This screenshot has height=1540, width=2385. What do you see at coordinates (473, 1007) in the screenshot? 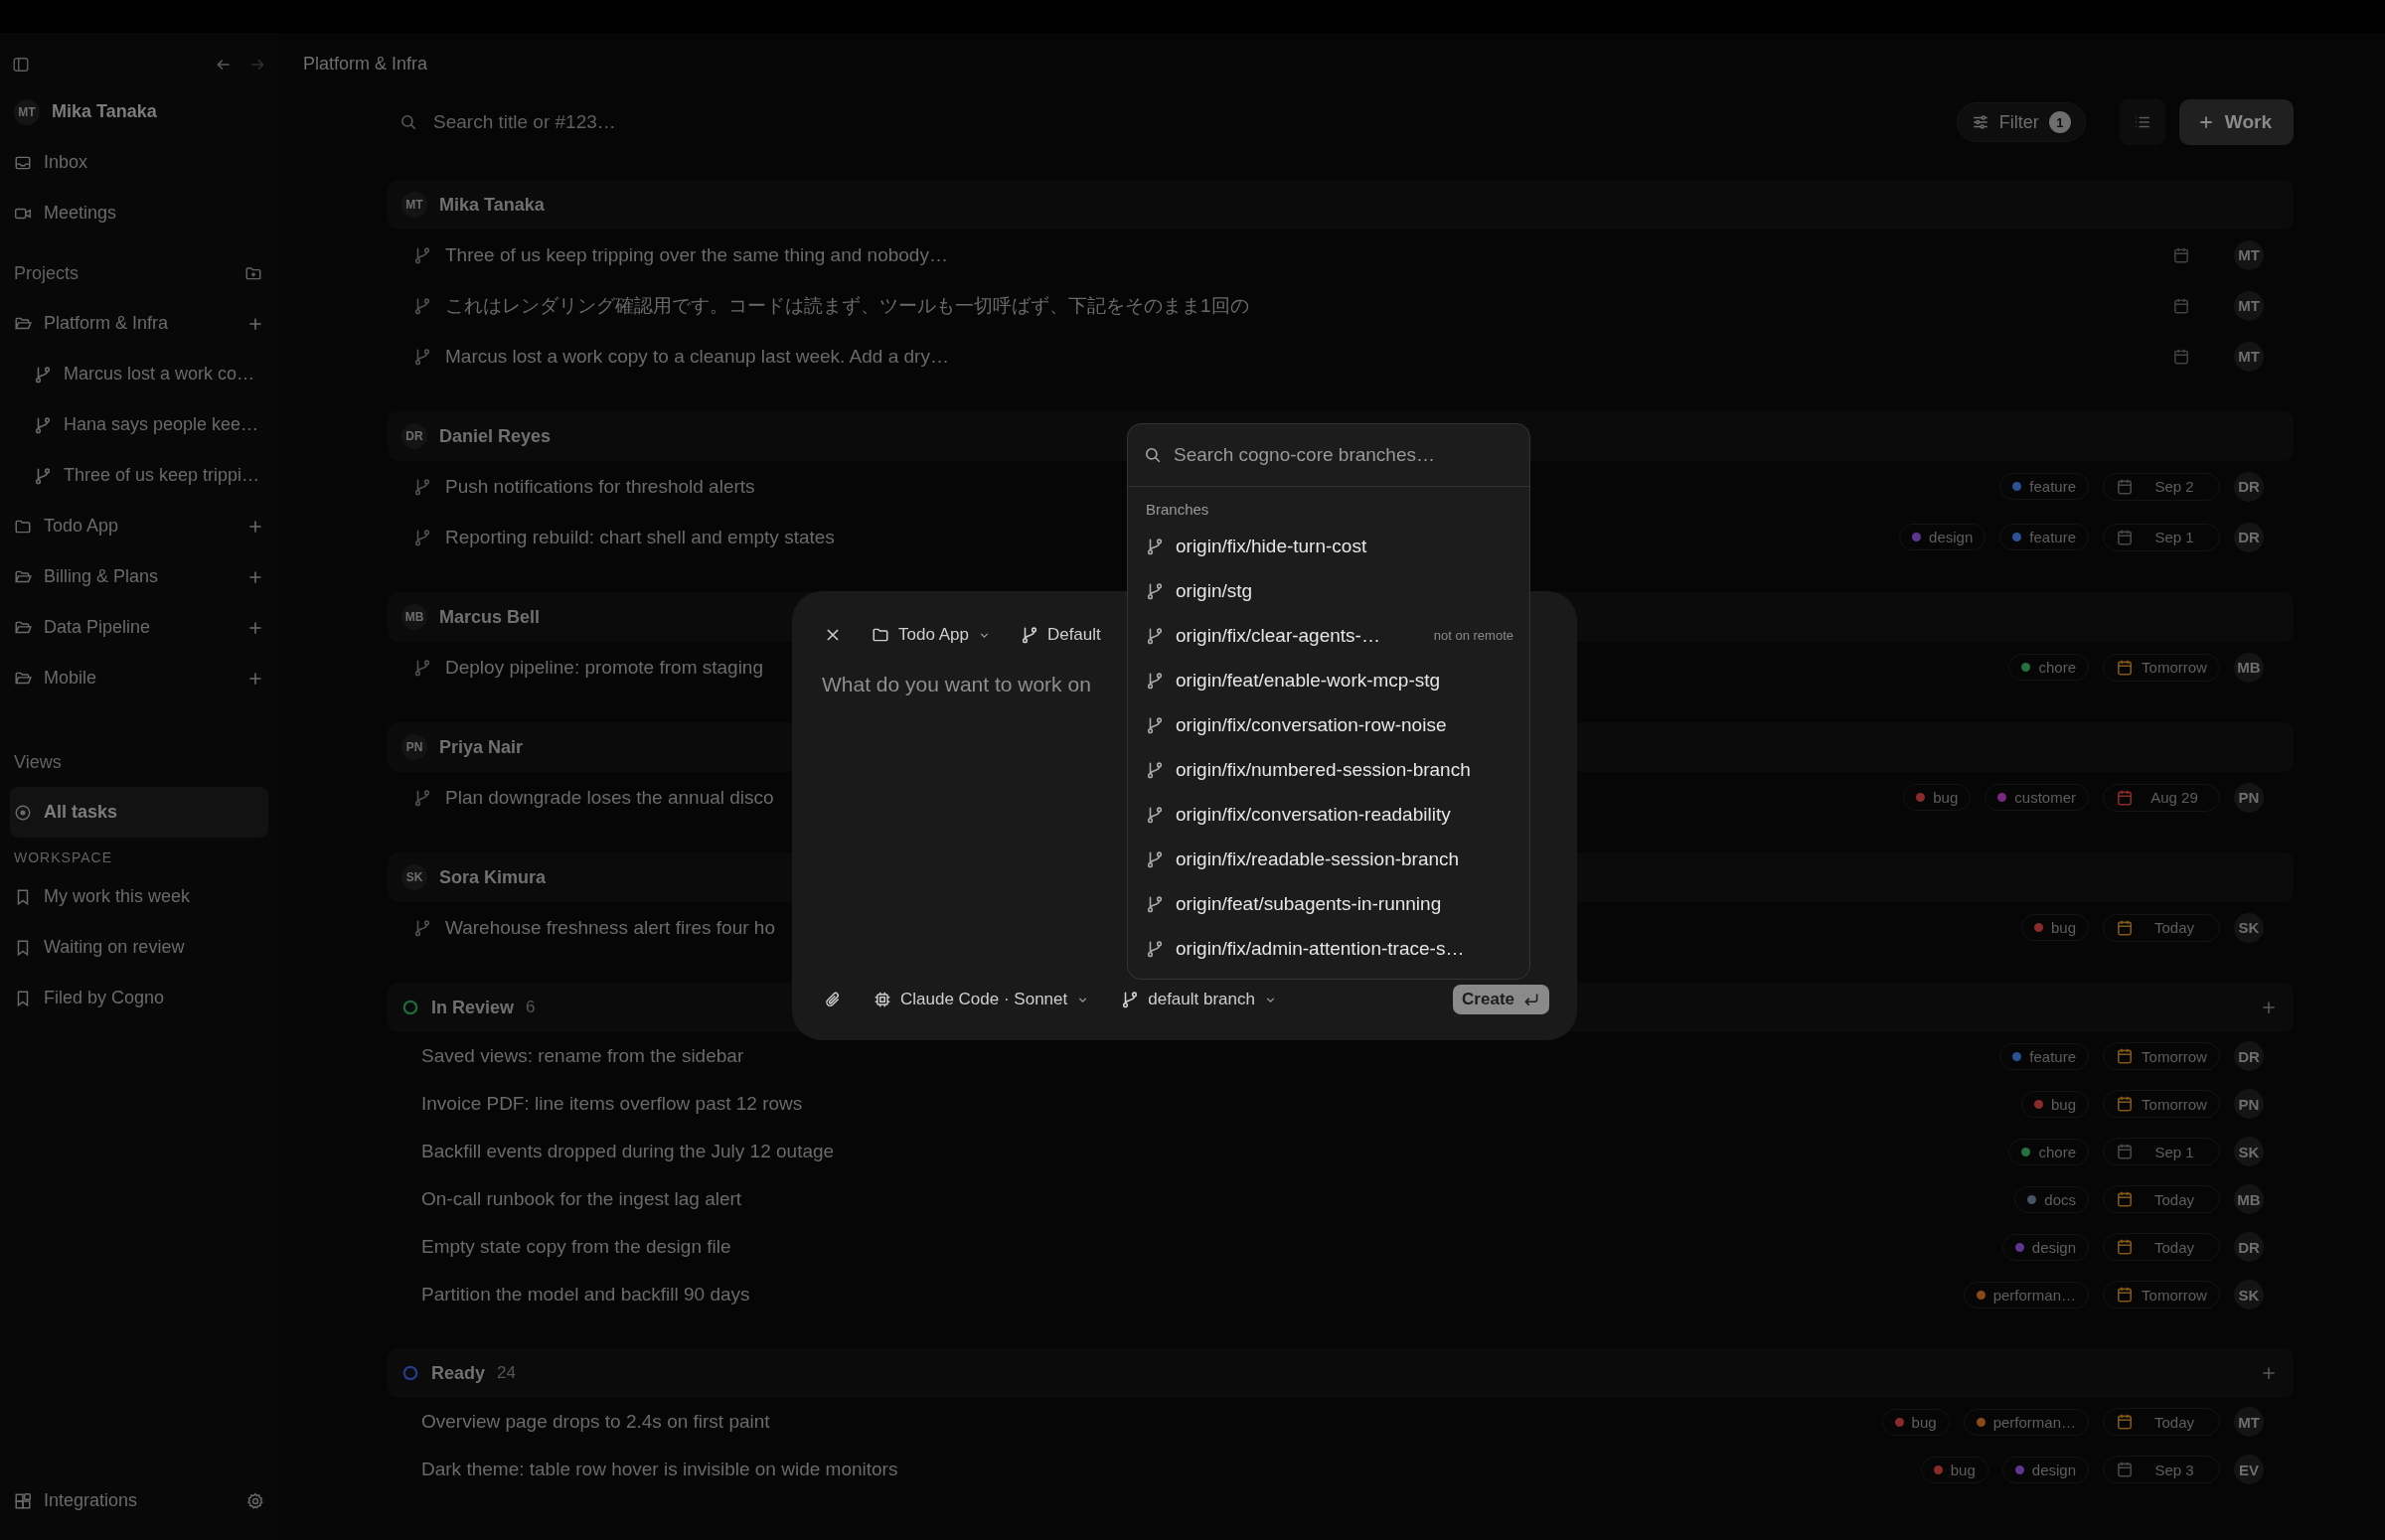
I see `group-title: In Review` at bounding box center [473, 1007].